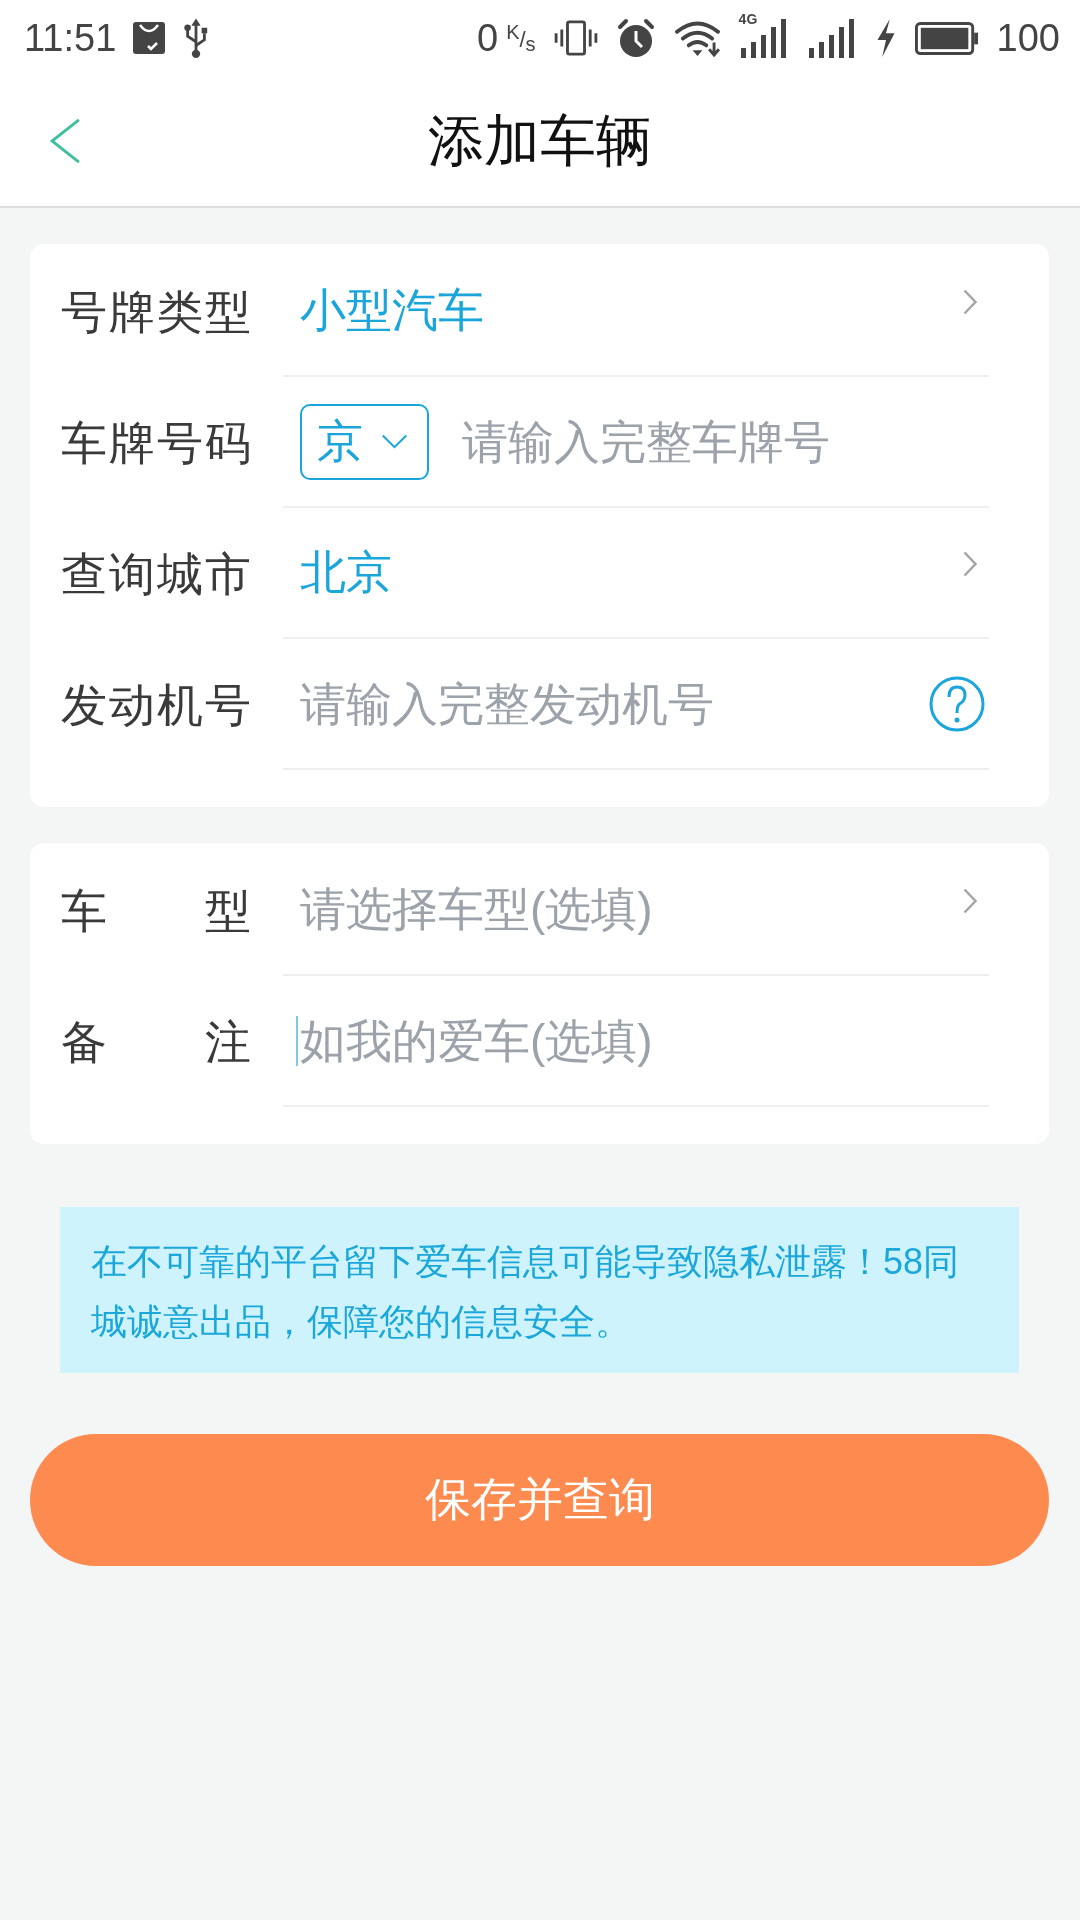  Describe the element at coordinates (638, 1040) in the screenshot. I see `text-field: 如我的爱车(选填)` at that location.